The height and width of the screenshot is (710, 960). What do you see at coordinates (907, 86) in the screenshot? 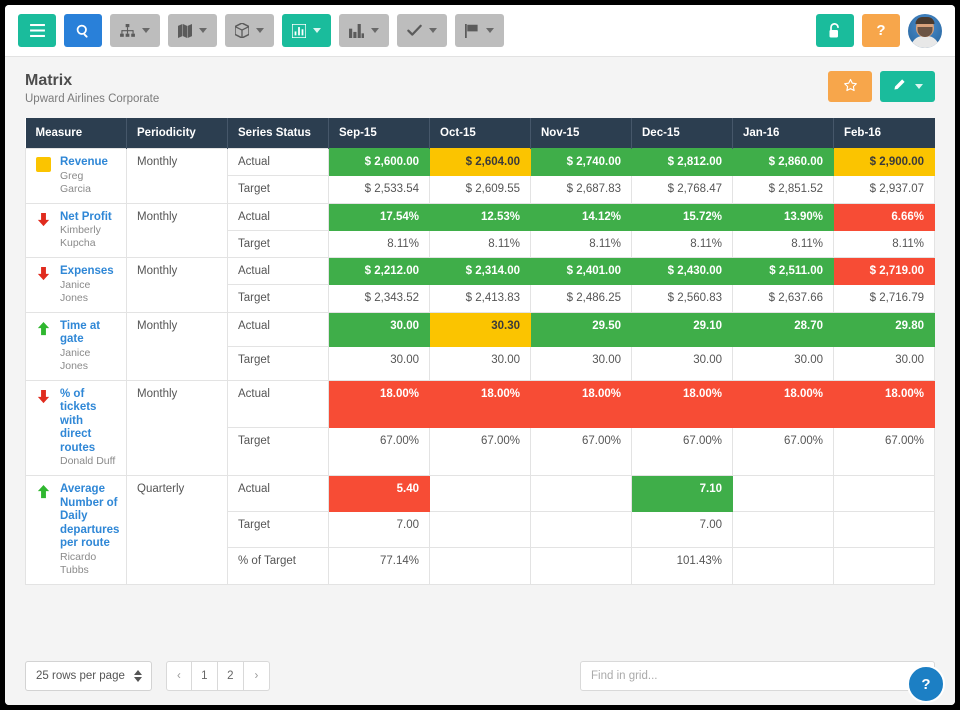
I see `edit-button` at bounding box center [907, 86].